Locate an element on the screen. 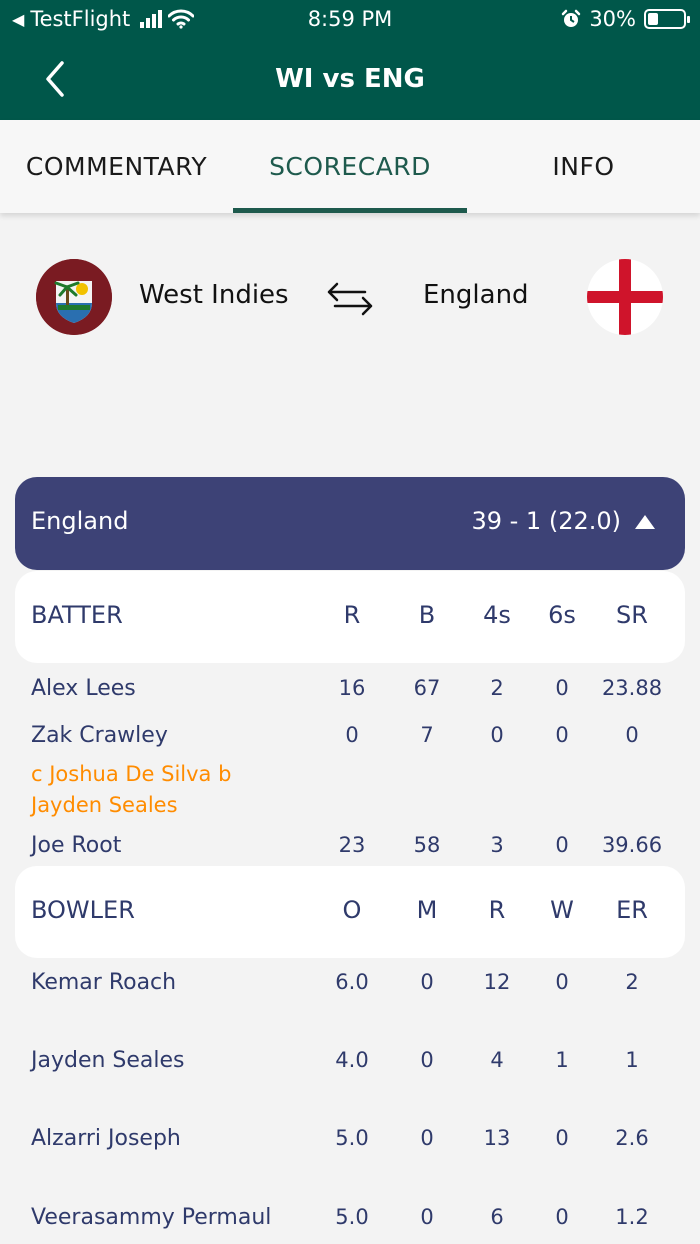  bowler-name: Alzarri Joseph is located at coordinates (106, 1138).